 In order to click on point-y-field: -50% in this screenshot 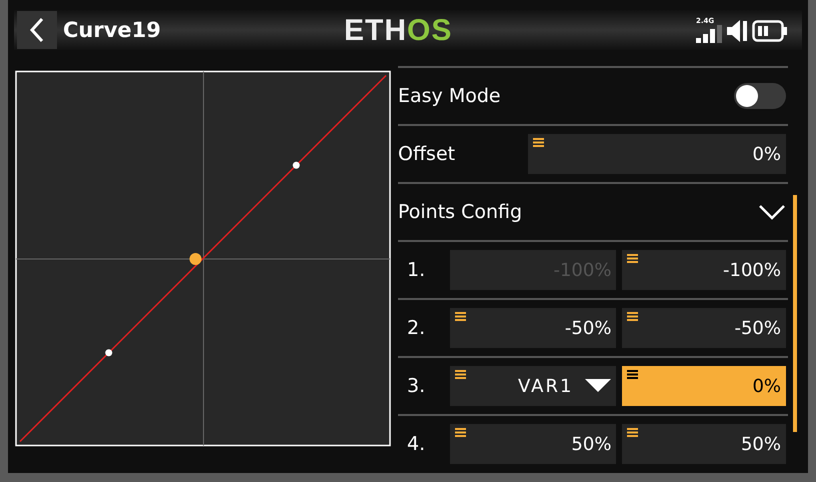, I will do `click(704, 328)`.